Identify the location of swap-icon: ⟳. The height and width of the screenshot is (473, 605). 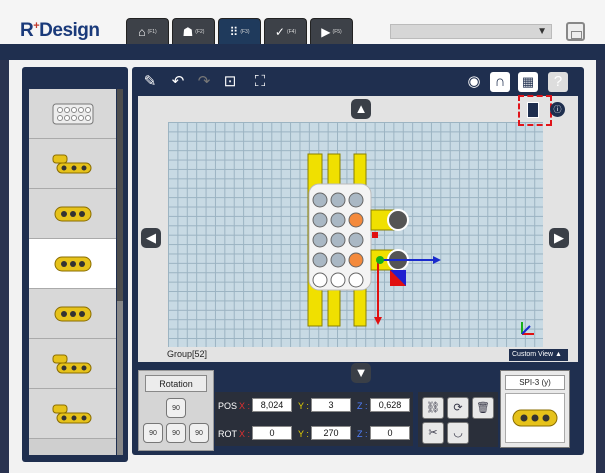
(458, 408).